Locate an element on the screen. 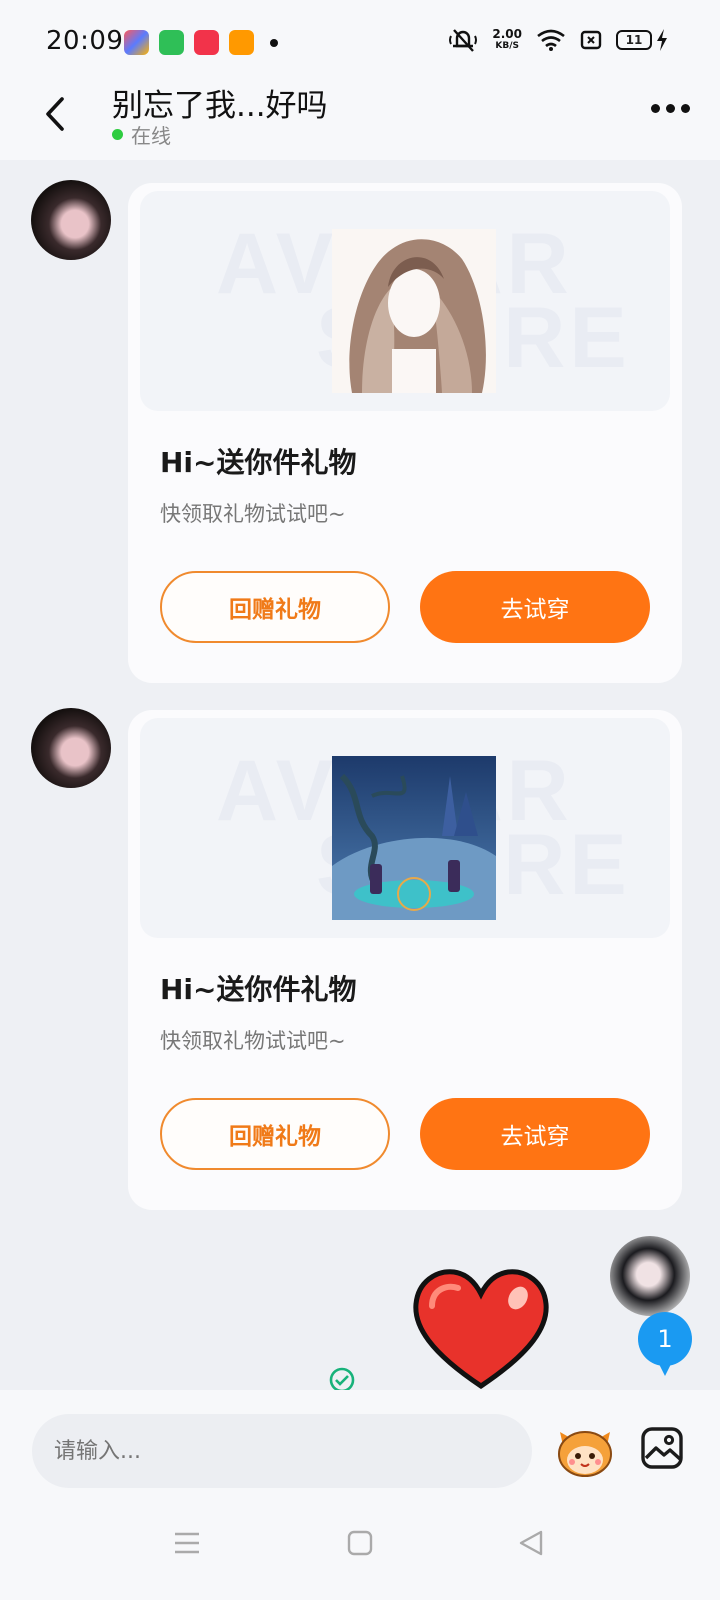  message-input is located at coordinates (282, 1451).